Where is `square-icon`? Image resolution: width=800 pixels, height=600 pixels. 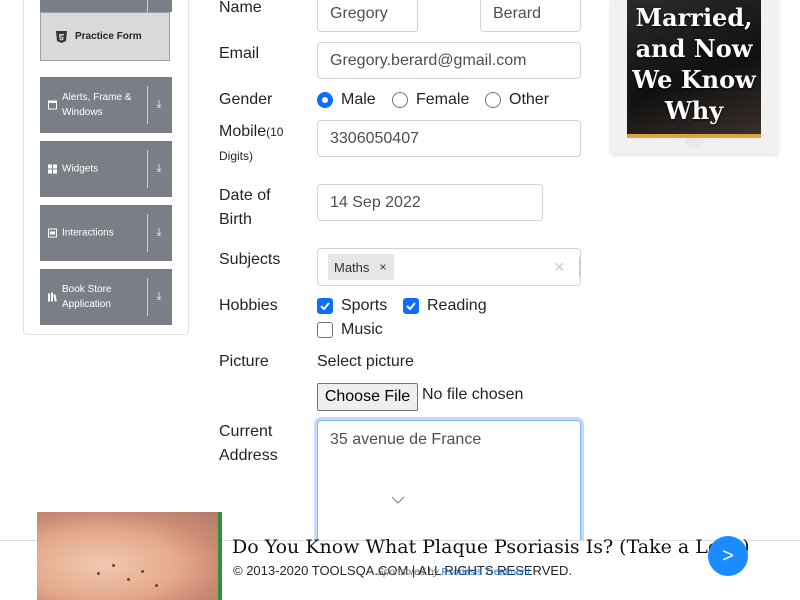 square-icon is located at coordinates (52, 233).